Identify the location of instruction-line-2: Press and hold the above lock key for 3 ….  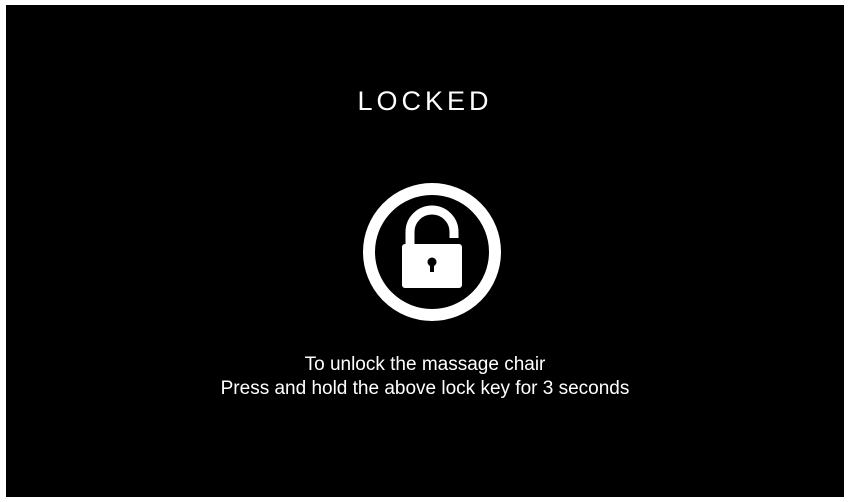
(425, 388).